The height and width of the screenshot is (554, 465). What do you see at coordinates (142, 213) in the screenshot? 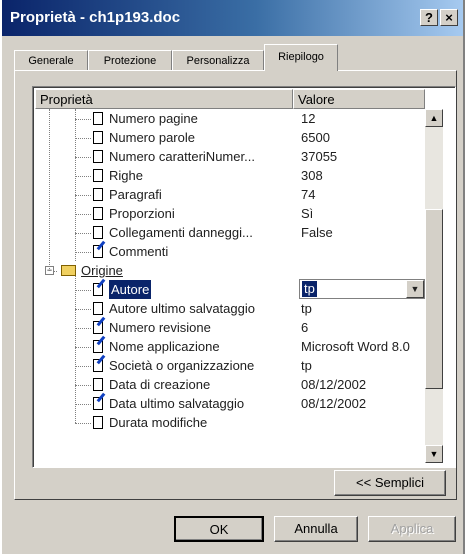
I see `property-name: Proporzioni` at bounding box center [142, 213].